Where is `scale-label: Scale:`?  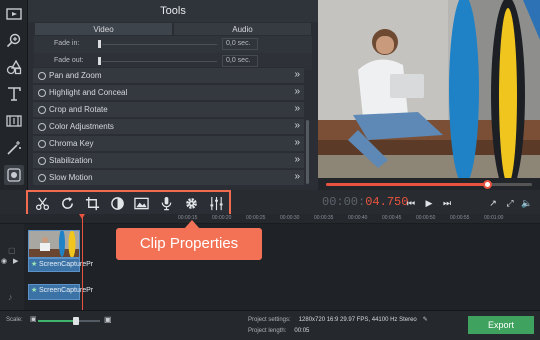 scale-label: Scale: is located at coordinates (14, 320).